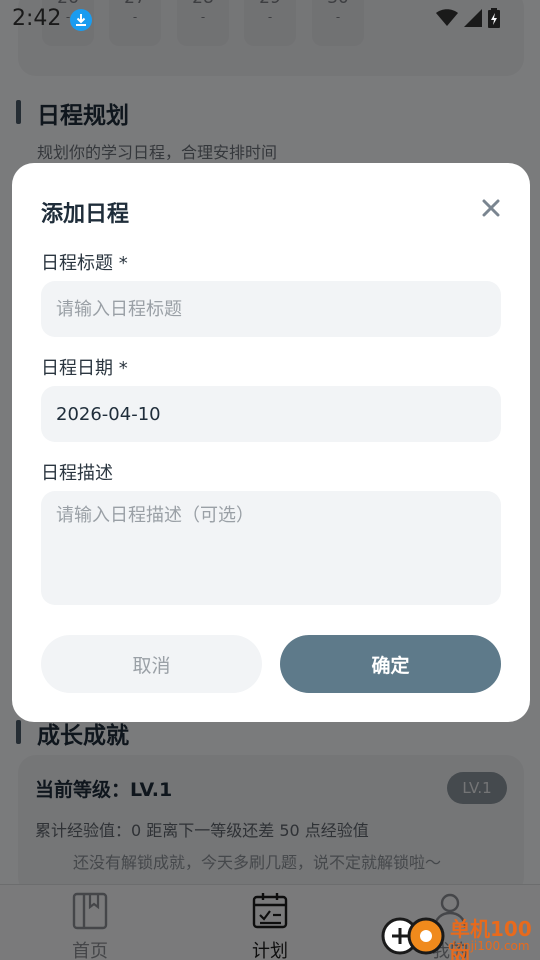  Describe the element at coordinates (447, 17) in the screenshot. I see `wifi-icon` at that location.